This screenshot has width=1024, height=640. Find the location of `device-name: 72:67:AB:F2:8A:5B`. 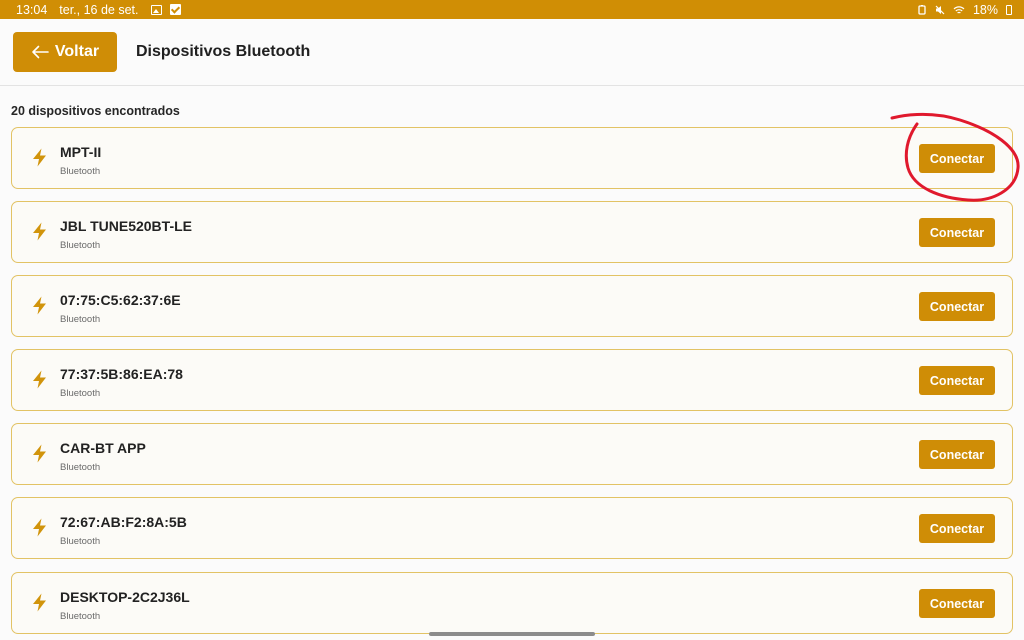

device-name: 72:67:AB:F2:8A:5B is located at coordinates (123, 522).